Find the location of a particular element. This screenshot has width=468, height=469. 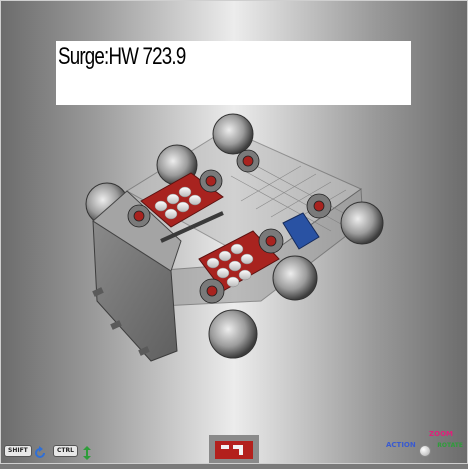

zoom-hint: ZOOM is located at coordinates (441, 434).